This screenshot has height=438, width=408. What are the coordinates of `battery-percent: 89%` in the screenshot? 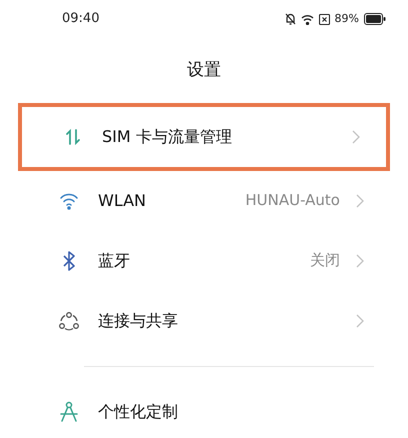 It's located at (346, 18).